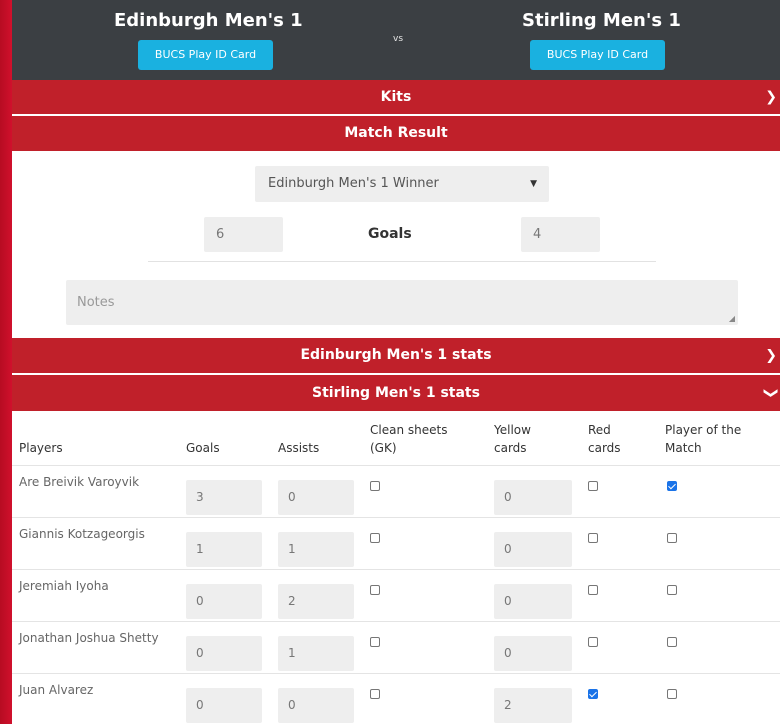 The width and height of the screenshot is (780, 724). What do you see at coordinates (82, 534) in the screenshot?
I see `player-name: Giannis Kotzageorgis` at bounding box center [82, 534].